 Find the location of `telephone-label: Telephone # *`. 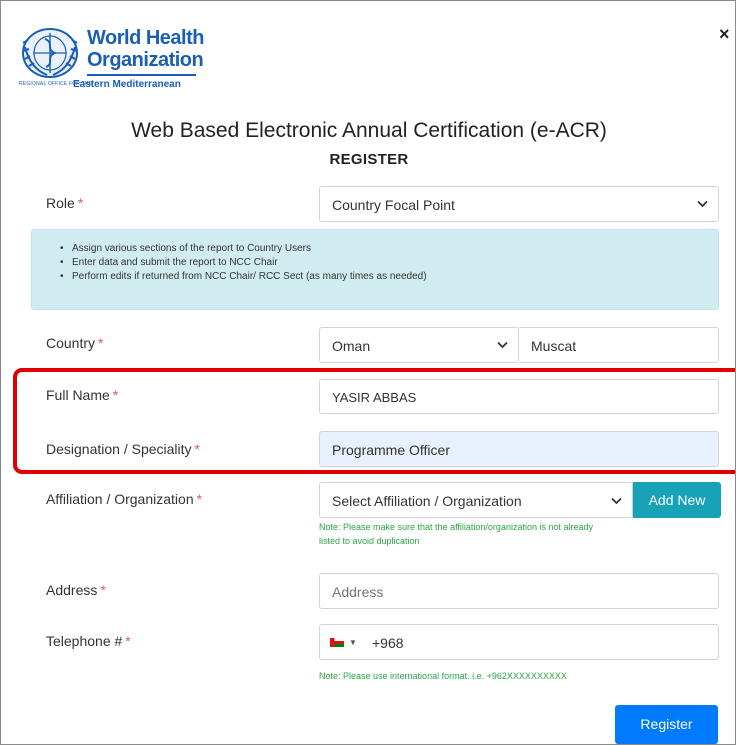

telephone-label: Telephone # * is located at coordinates (88, 641).